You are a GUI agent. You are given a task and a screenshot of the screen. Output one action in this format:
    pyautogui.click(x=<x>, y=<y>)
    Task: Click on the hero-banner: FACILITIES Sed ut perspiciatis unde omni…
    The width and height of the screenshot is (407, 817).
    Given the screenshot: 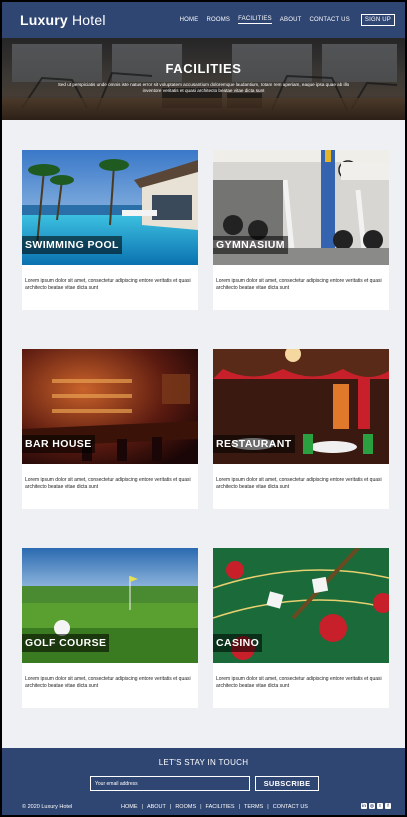 What is the action you would take?
    pyautogui.click(x=203, y=79)
    